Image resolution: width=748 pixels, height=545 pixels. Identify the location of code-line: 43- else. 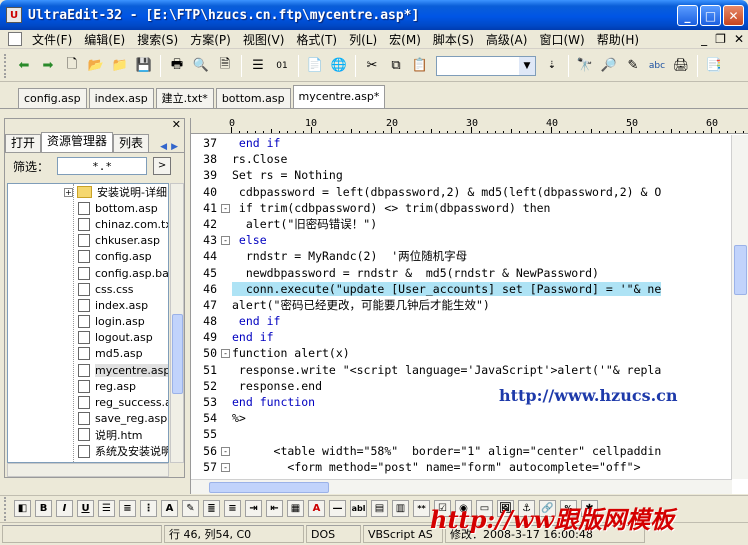
(461, 240).